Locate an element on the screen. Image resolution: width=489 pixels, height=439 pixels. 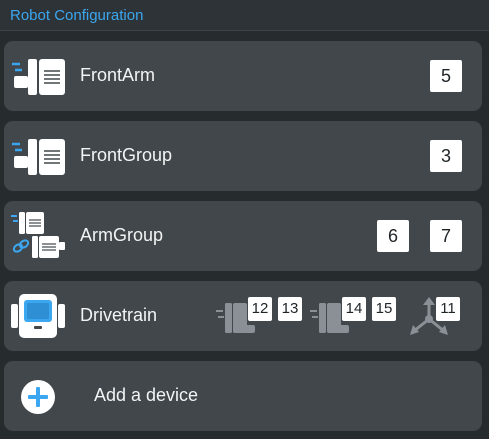
port-badge: 12 is located at coordinates (260, 309).